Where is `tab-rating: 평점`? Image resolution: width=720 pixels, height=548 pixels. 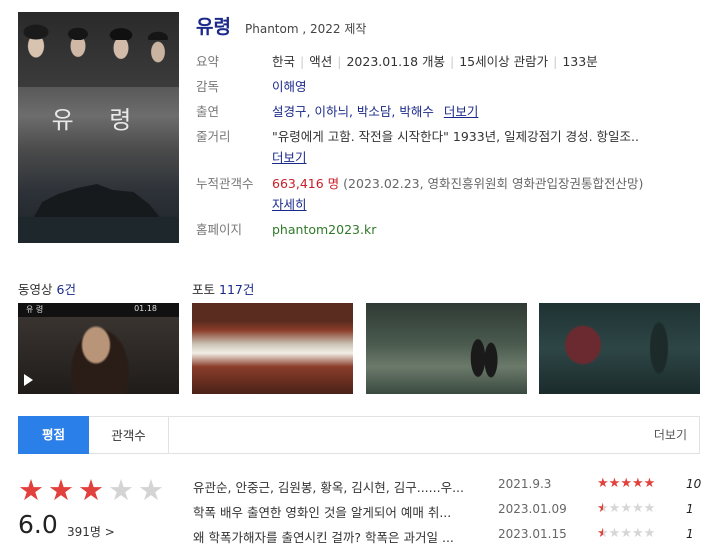 tab-rating: 평점 is located at coordinates (53, 435).